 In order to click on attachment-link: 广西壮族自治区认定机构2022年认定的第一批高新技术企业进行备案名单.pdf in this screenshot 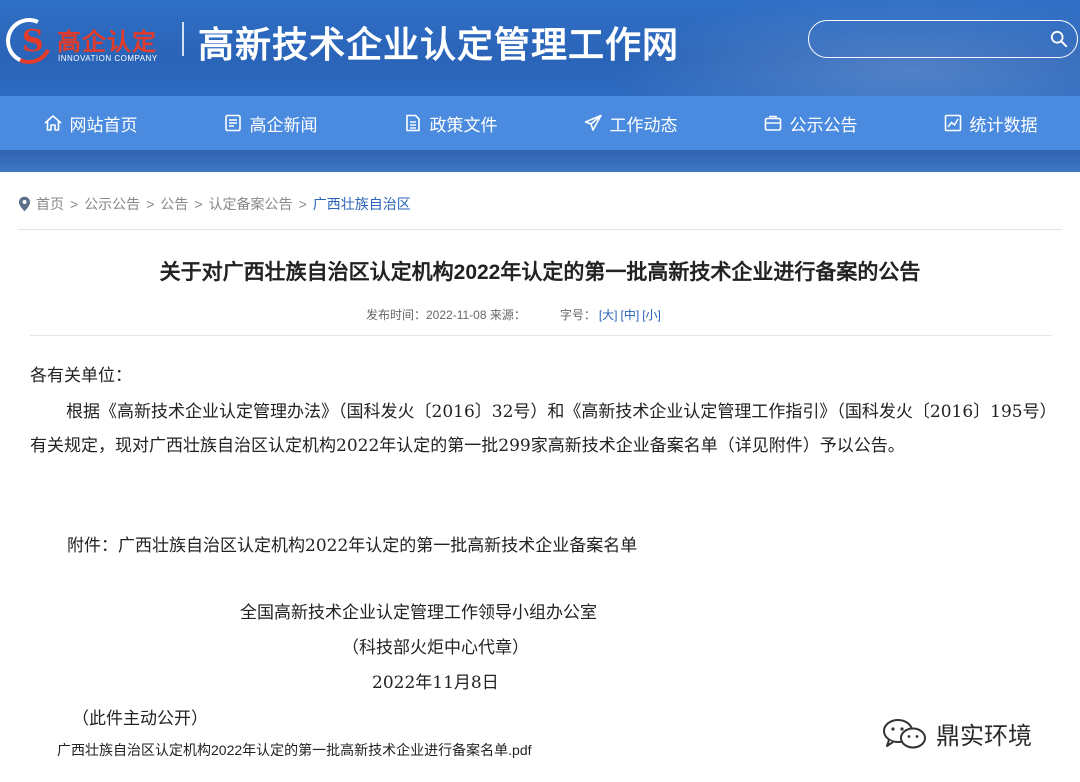, I will do `click(294, 750)`.